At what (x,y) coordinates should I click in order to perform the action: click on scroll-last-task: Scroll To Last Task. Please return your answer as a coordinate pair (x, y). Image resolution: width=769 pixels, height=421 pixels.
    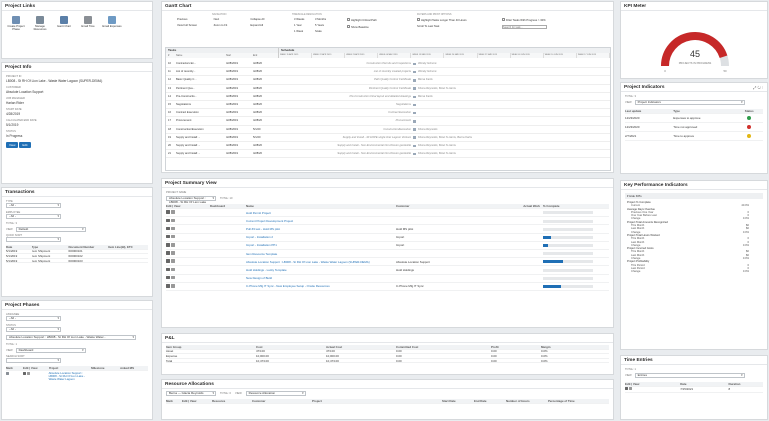
    Looking at the image, I should click on (459, 27).